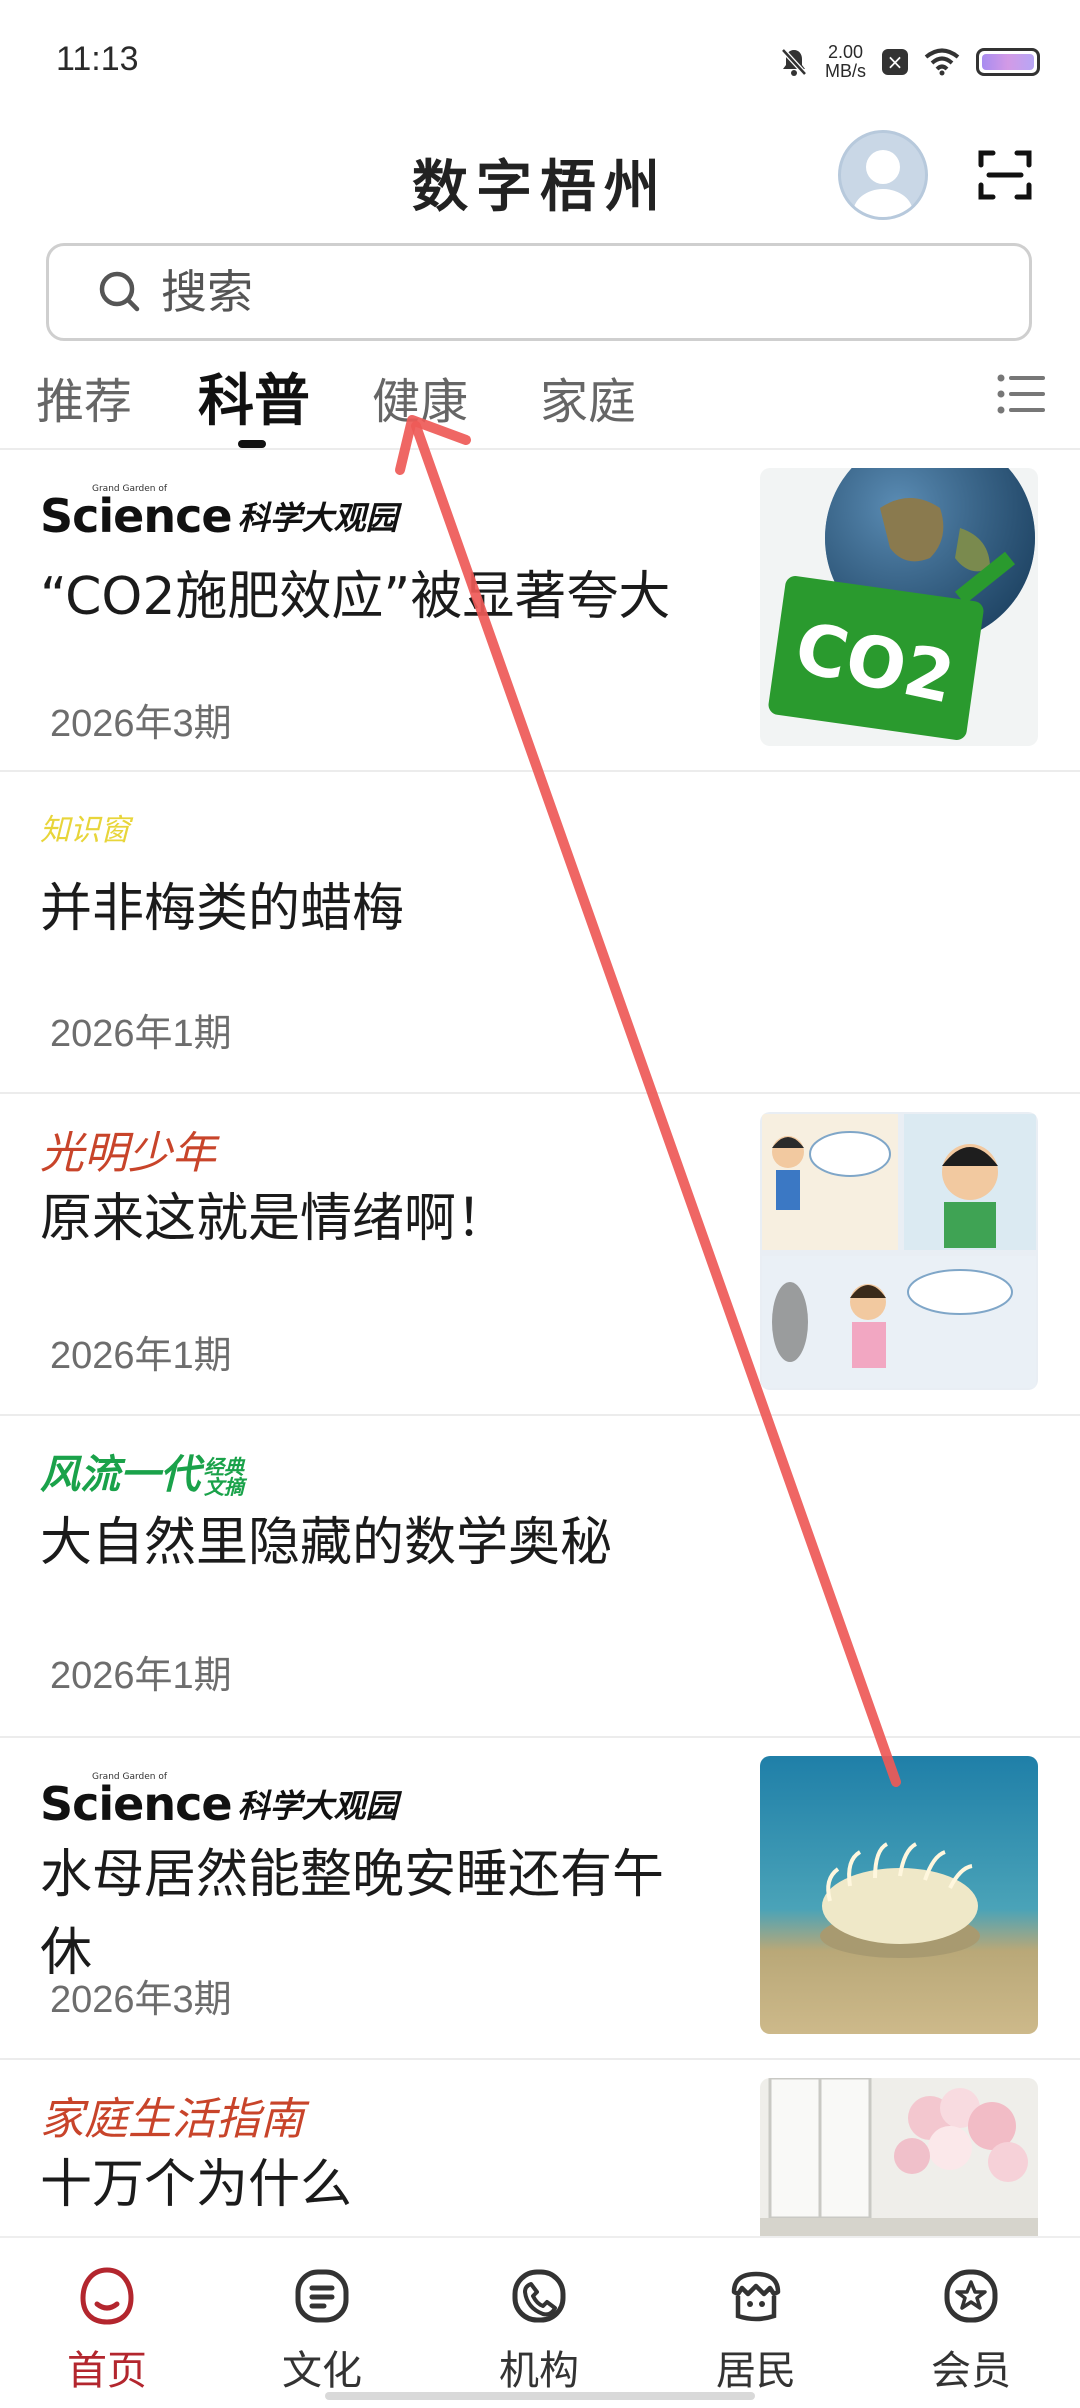 Image resolution: width=1080 pixels, height=2408 pixels. Describe the element at coordinates (355, 597) in the screenshot. I see `article-title: “CO2施肥效应”被显著夸大` at that location.